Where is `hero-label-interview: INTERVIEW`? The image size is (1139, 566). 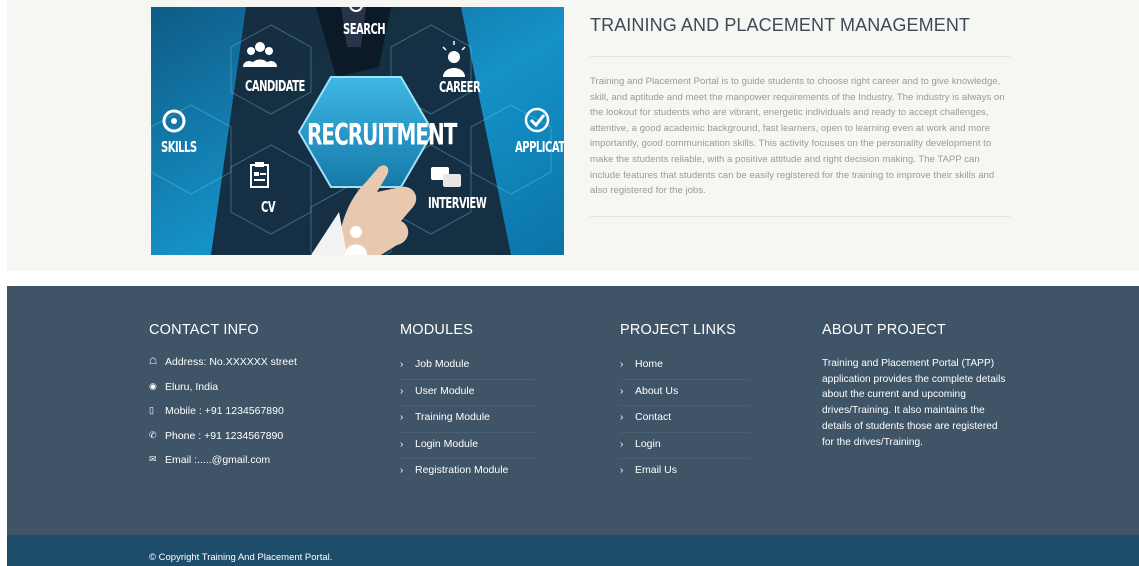 hero-label-interview: INTERVIEW is located at coordinates (457, 204).